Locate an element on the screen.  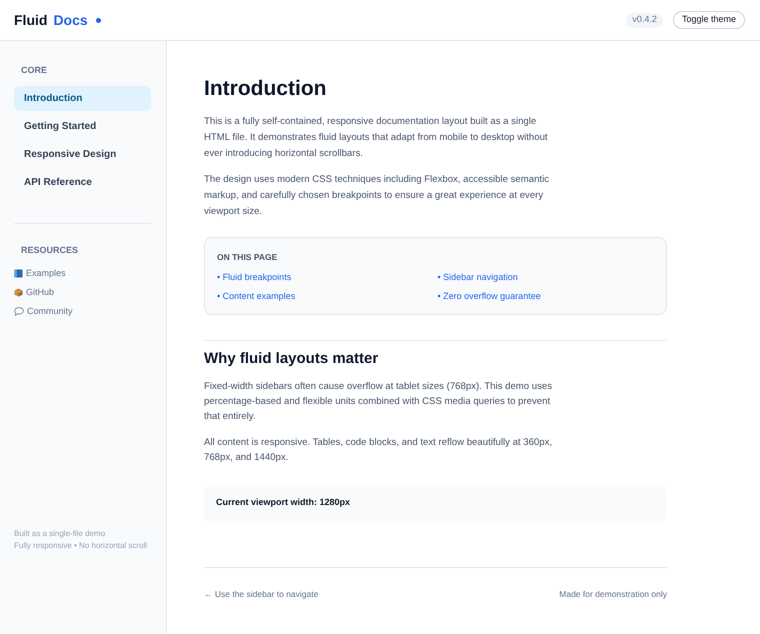
paragraph: The design uses modern CSS techniques including Flexbox, accessible semantic markup, and carefully chosen breakpoints to ensure a great experience at every viewport size. is located at coordinates (377, 196).